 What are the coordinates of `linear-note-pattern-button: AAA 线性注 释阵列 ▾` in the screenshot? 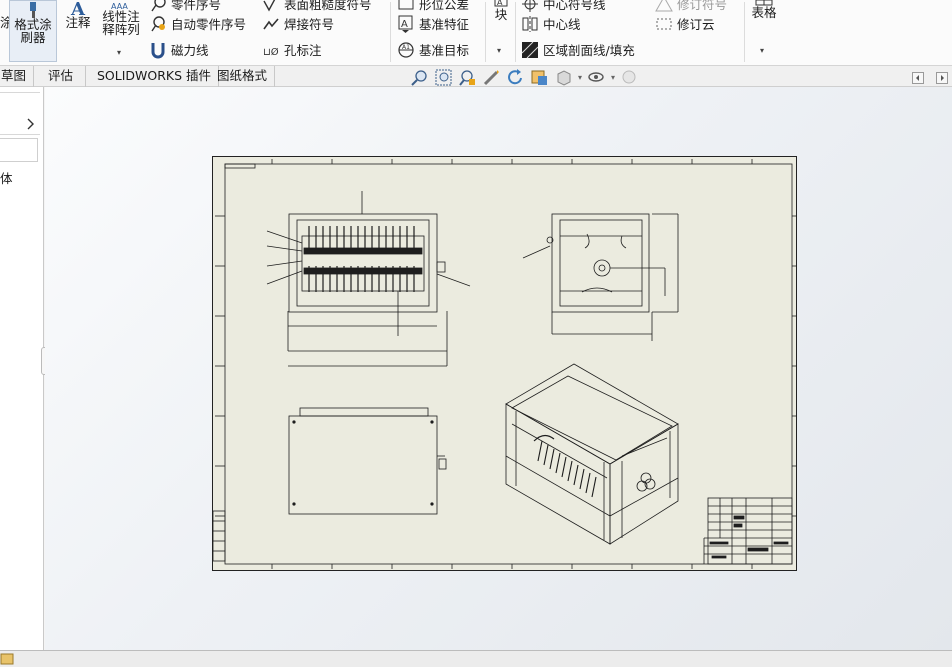 It's located at (121, 31).